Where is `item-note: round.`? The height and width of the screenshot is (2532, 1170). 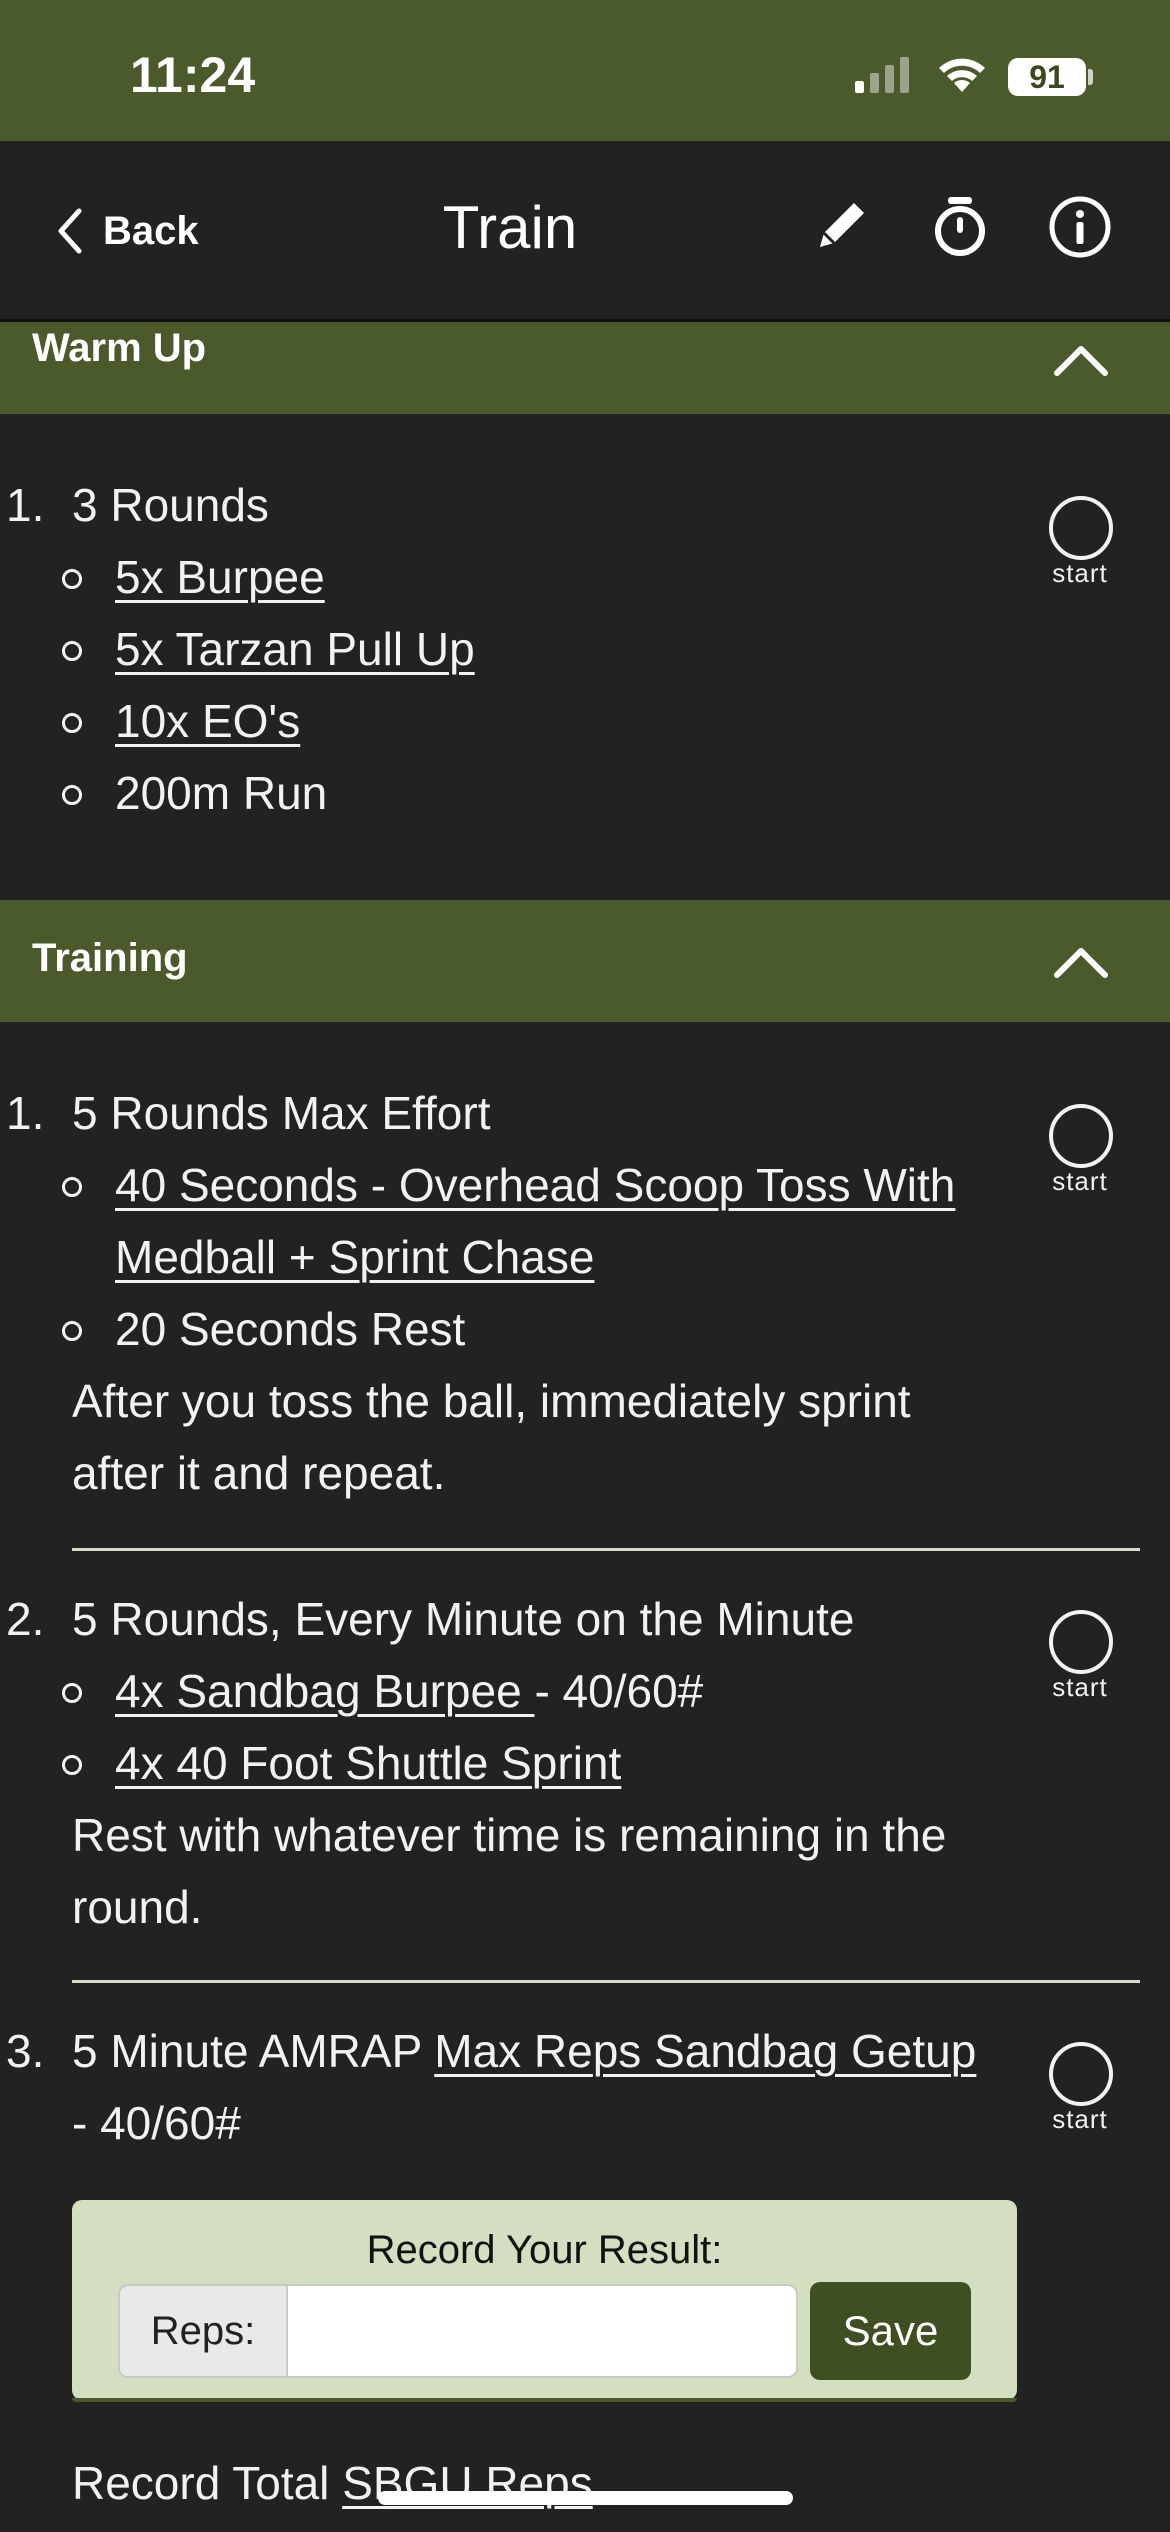
item-note: round. is located at coordinates (137, 1907).